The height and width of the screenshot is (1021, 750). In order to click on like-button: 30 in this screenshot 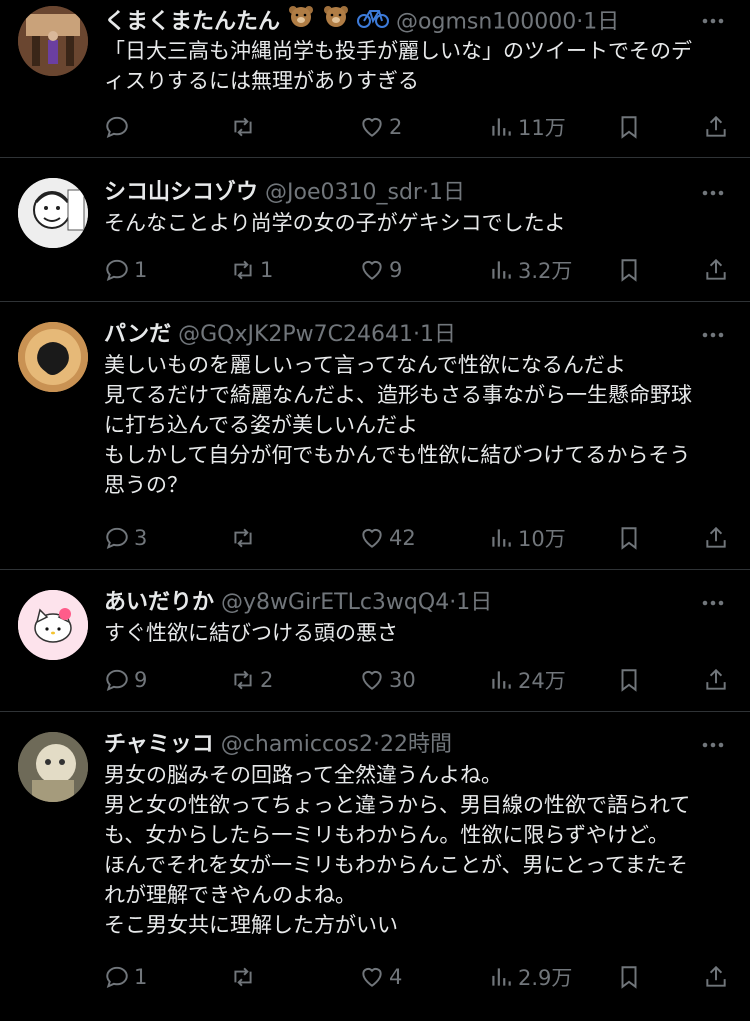, I will do `click(387, 680)`.